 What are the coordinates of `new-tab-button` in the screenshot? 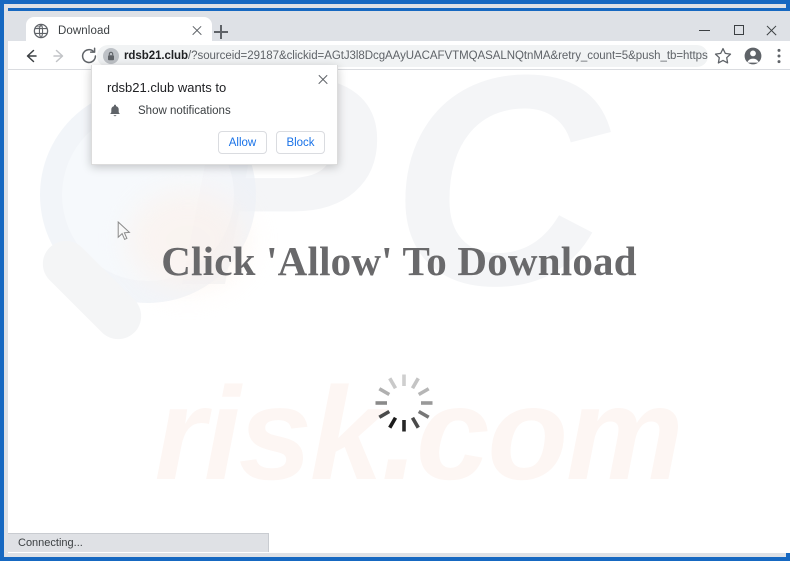 It's located at (221, 32).